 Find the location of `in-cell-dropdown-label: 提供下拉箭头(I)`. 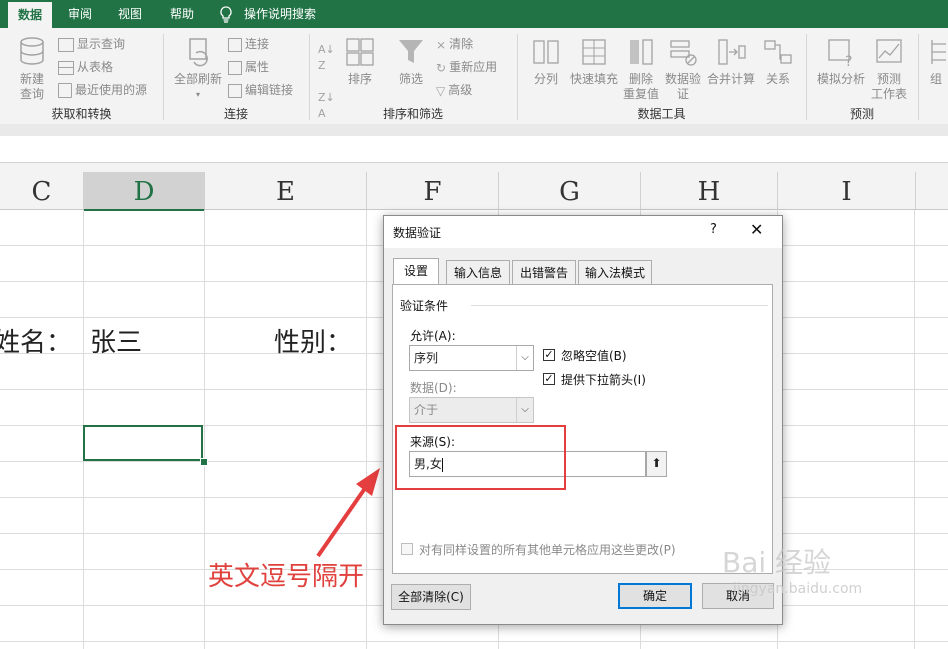

in-cell-dropdown-label: 提供下拉箭头(I) is located at coordinates (603, 380).